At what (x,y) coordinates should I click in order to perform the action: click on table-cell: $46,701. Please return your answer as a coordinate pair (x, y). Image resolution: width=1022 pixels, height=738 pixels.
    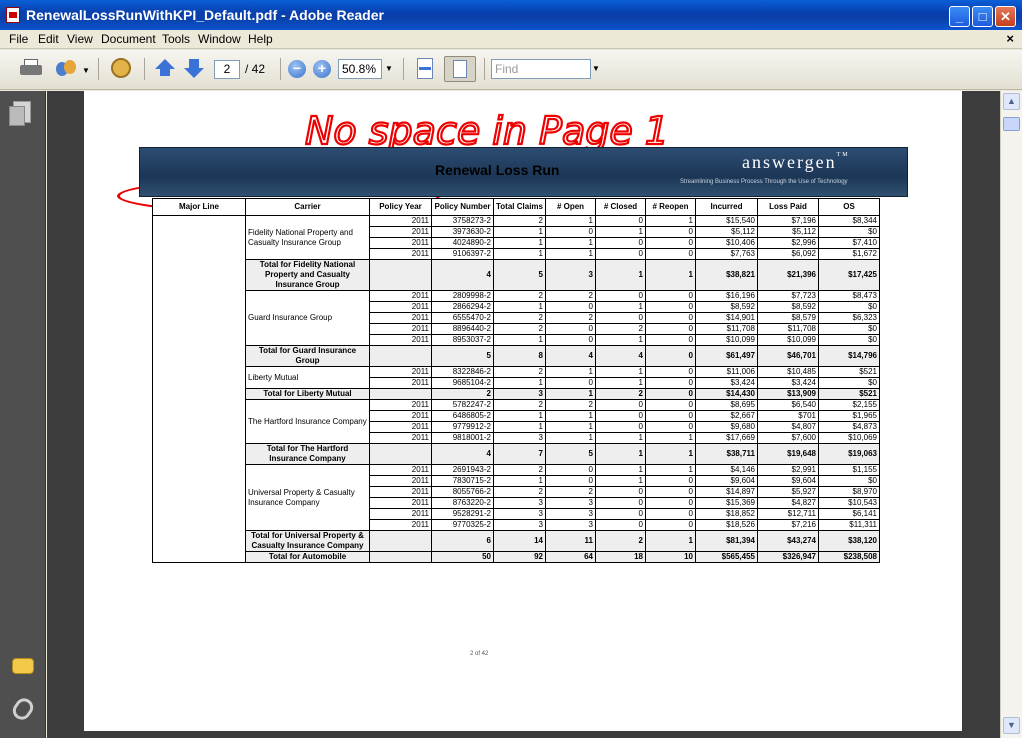
    Looking at the image, I should click on (788, 356).